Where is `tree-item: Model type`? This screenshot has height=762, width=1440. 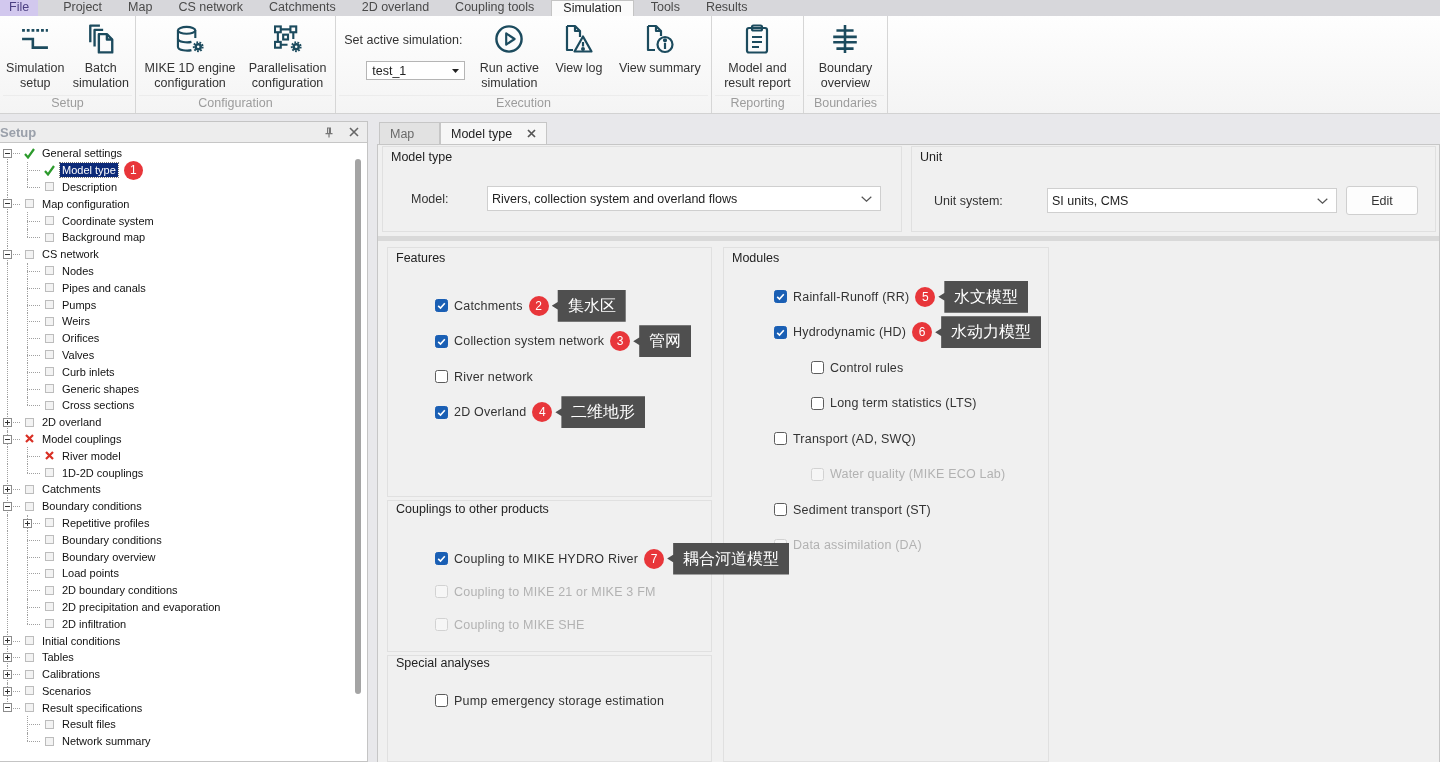 tree-item: Model type is located at coordinates (89, 170).